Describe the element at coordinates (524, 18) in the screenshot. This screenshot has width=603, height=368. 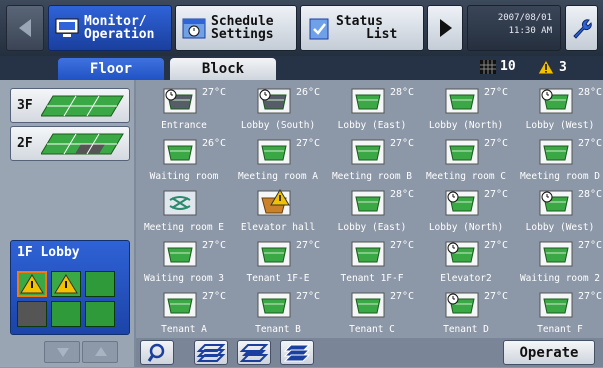
I see `date-text: 2007/08/01` at that location.